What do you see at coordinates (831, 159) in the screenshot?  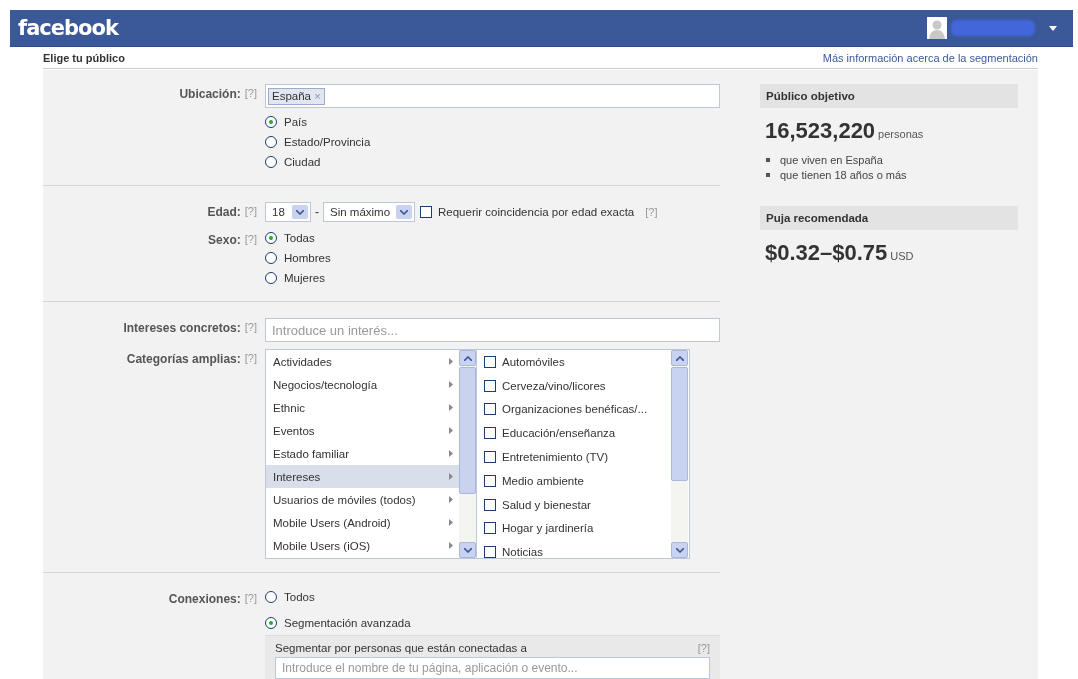 I see `criteria-text: que viven en España` at bounding box center [831, 159].